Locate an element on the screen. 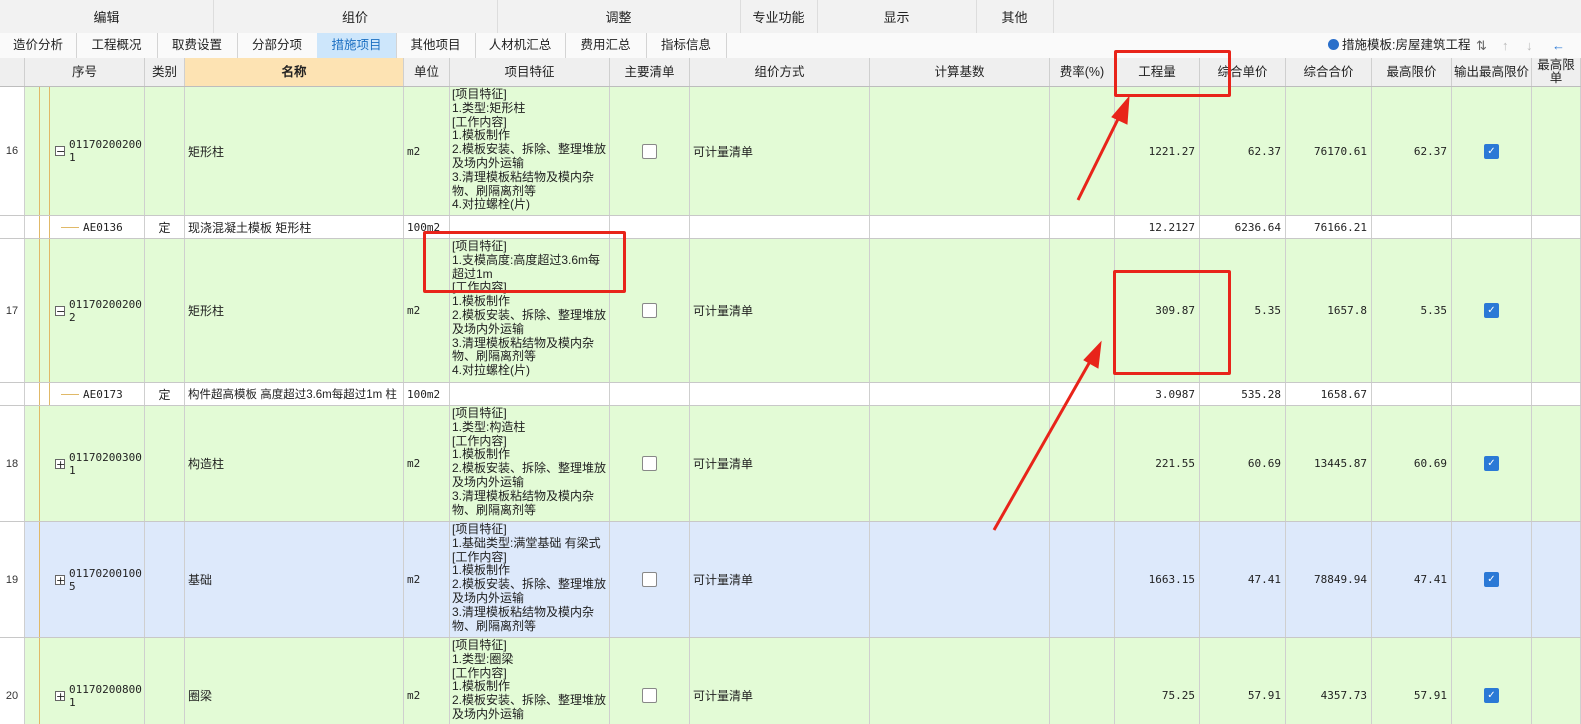 The width and height of the screenshot is (1581, 724). item-code: 01170200300 1 is located at coordinates (105, 463).